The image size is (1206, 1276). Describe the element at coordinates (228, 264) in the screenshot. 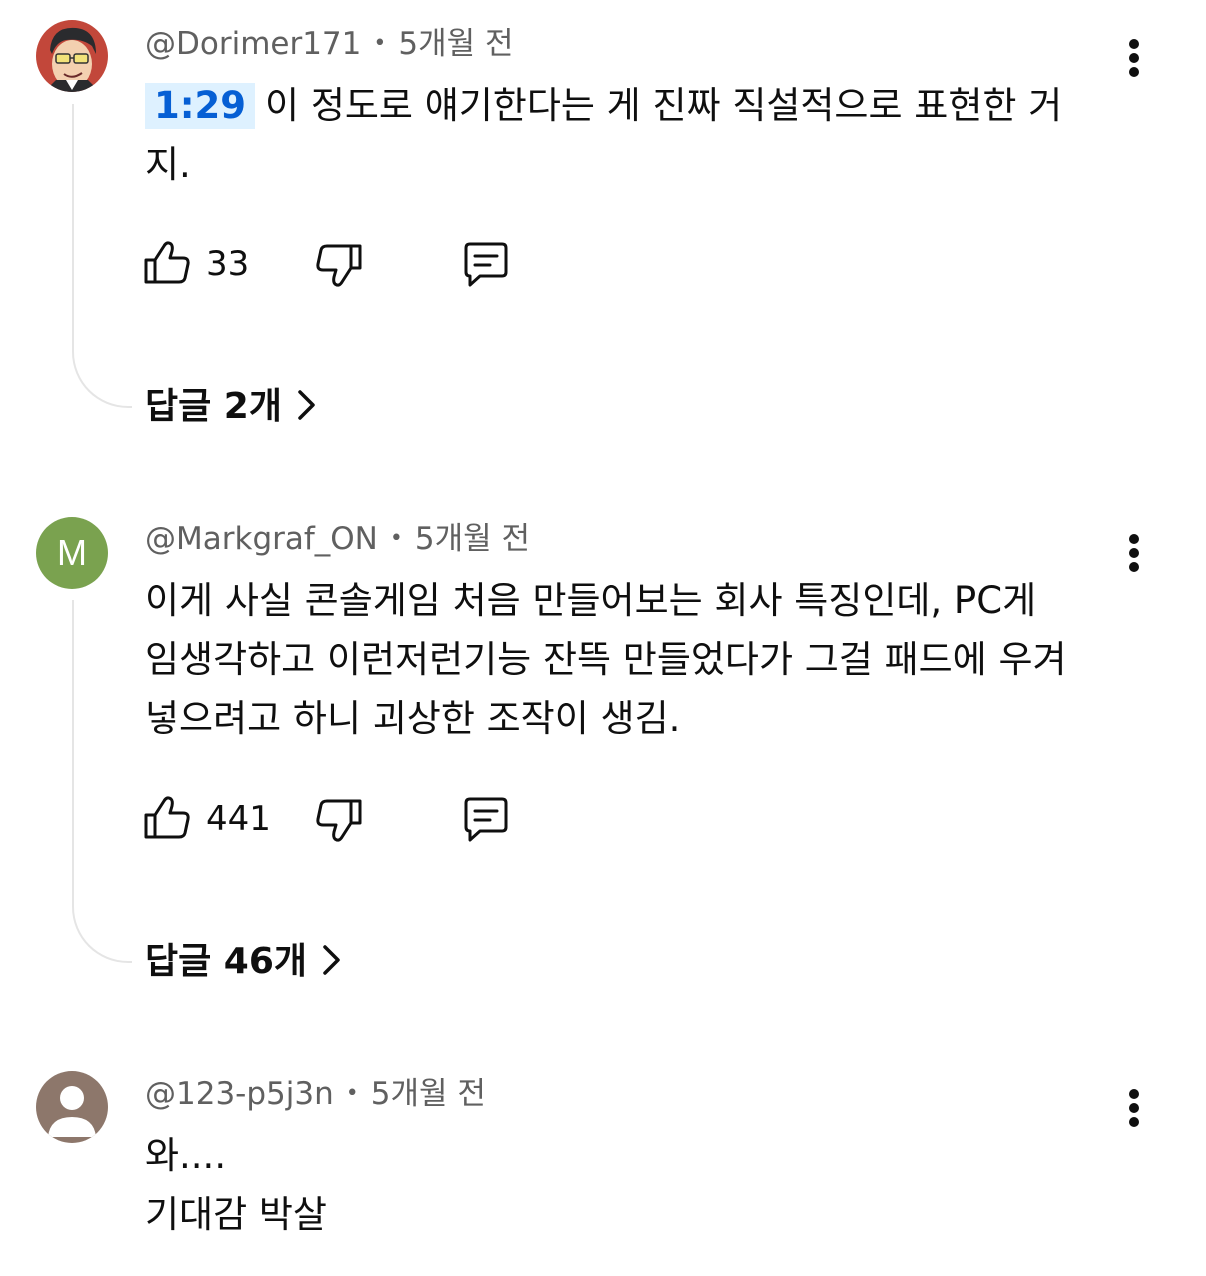

I see `like-count: 33` at that location.